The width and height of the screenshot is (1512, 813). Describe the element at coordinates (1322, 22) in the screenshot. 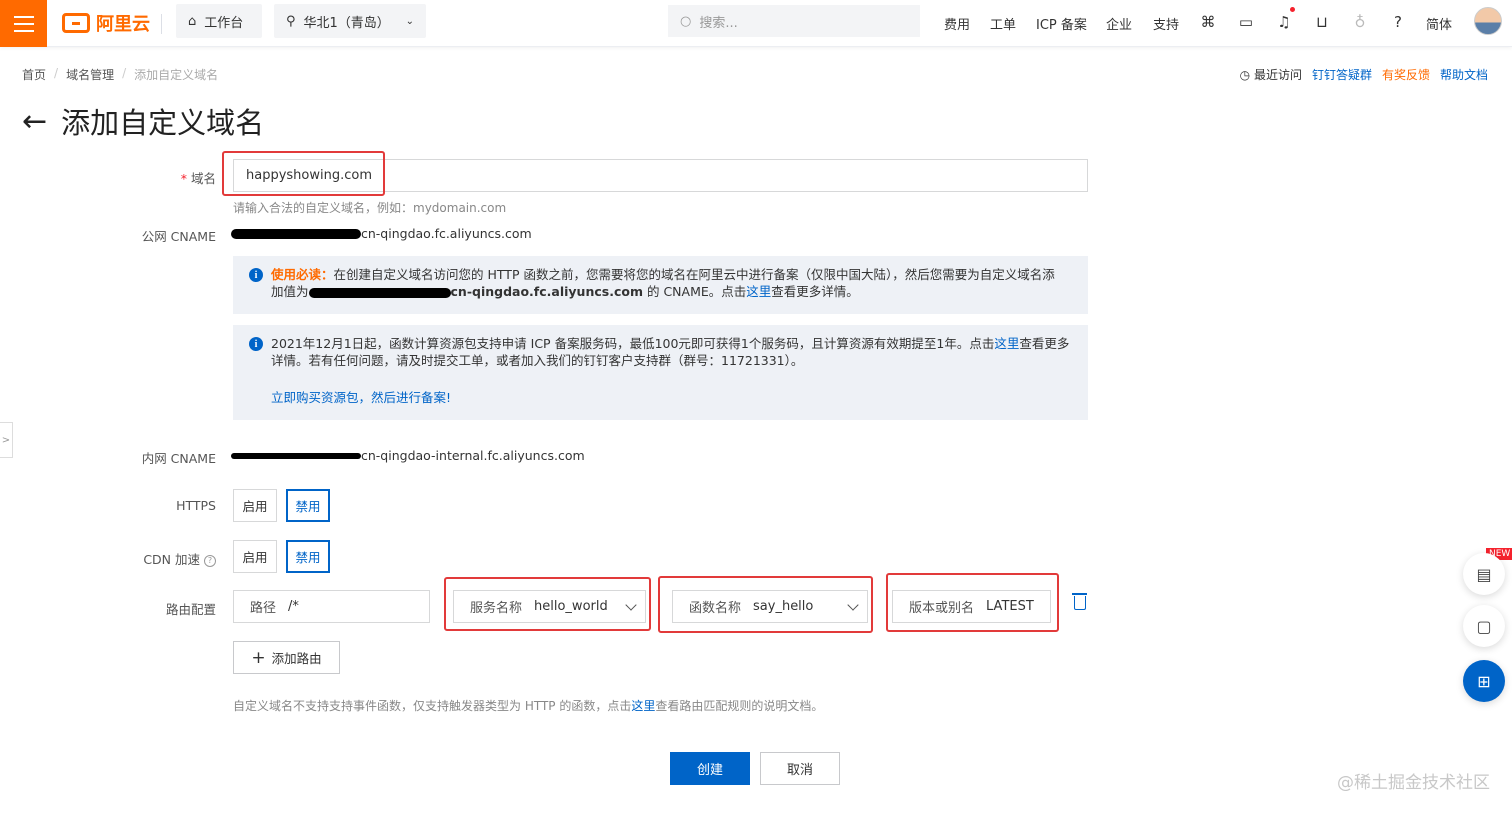

I see `cart-icon: ⊔` at that location.